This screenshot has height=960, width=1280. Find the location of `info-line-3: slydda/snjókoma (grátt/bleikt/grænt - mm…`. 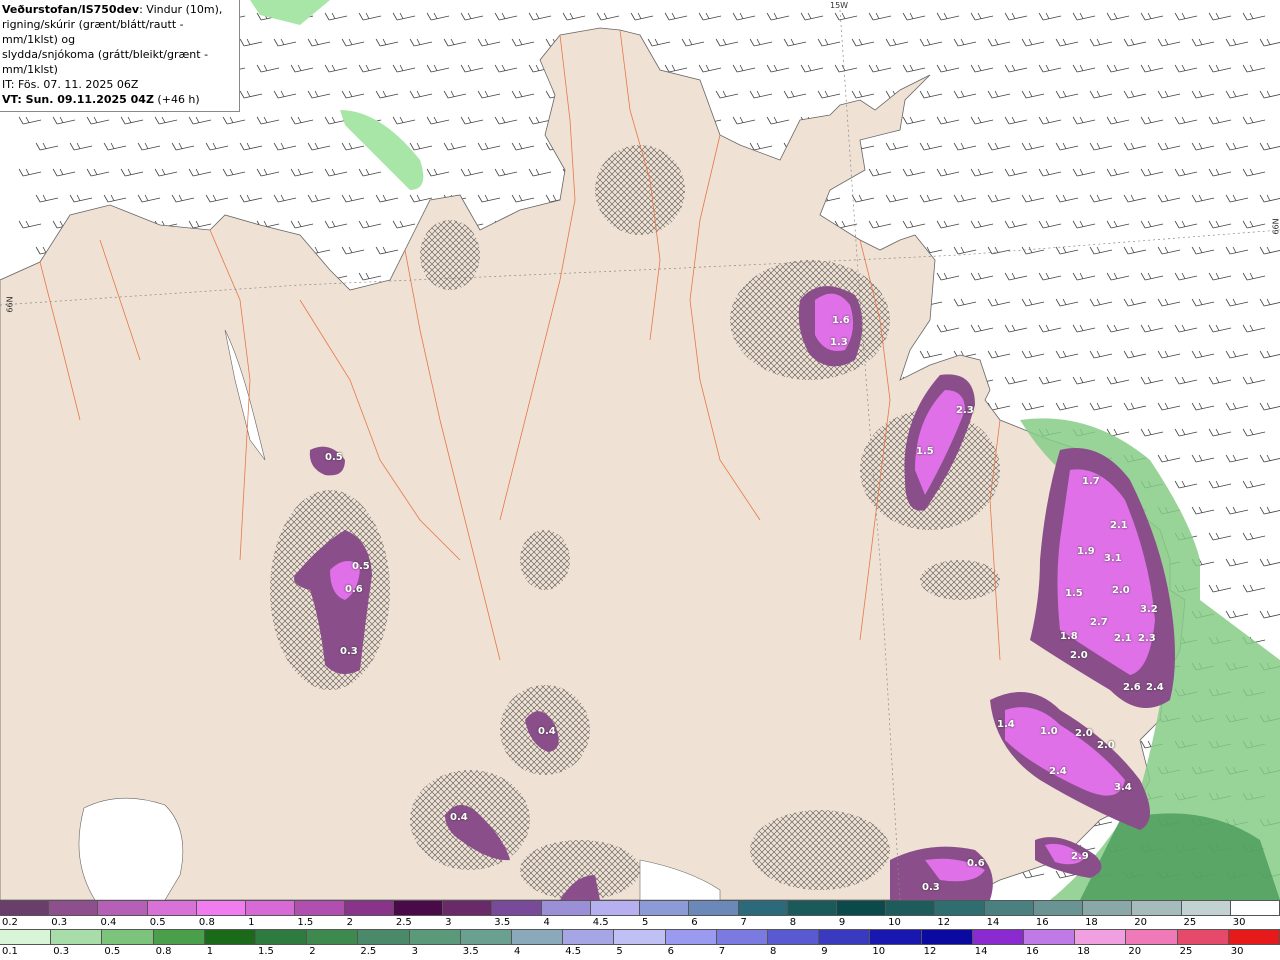

info-line-3: slydda/snjókoma (grátt/bleikt/grænt - mm… is located at coordinates (105, 62).